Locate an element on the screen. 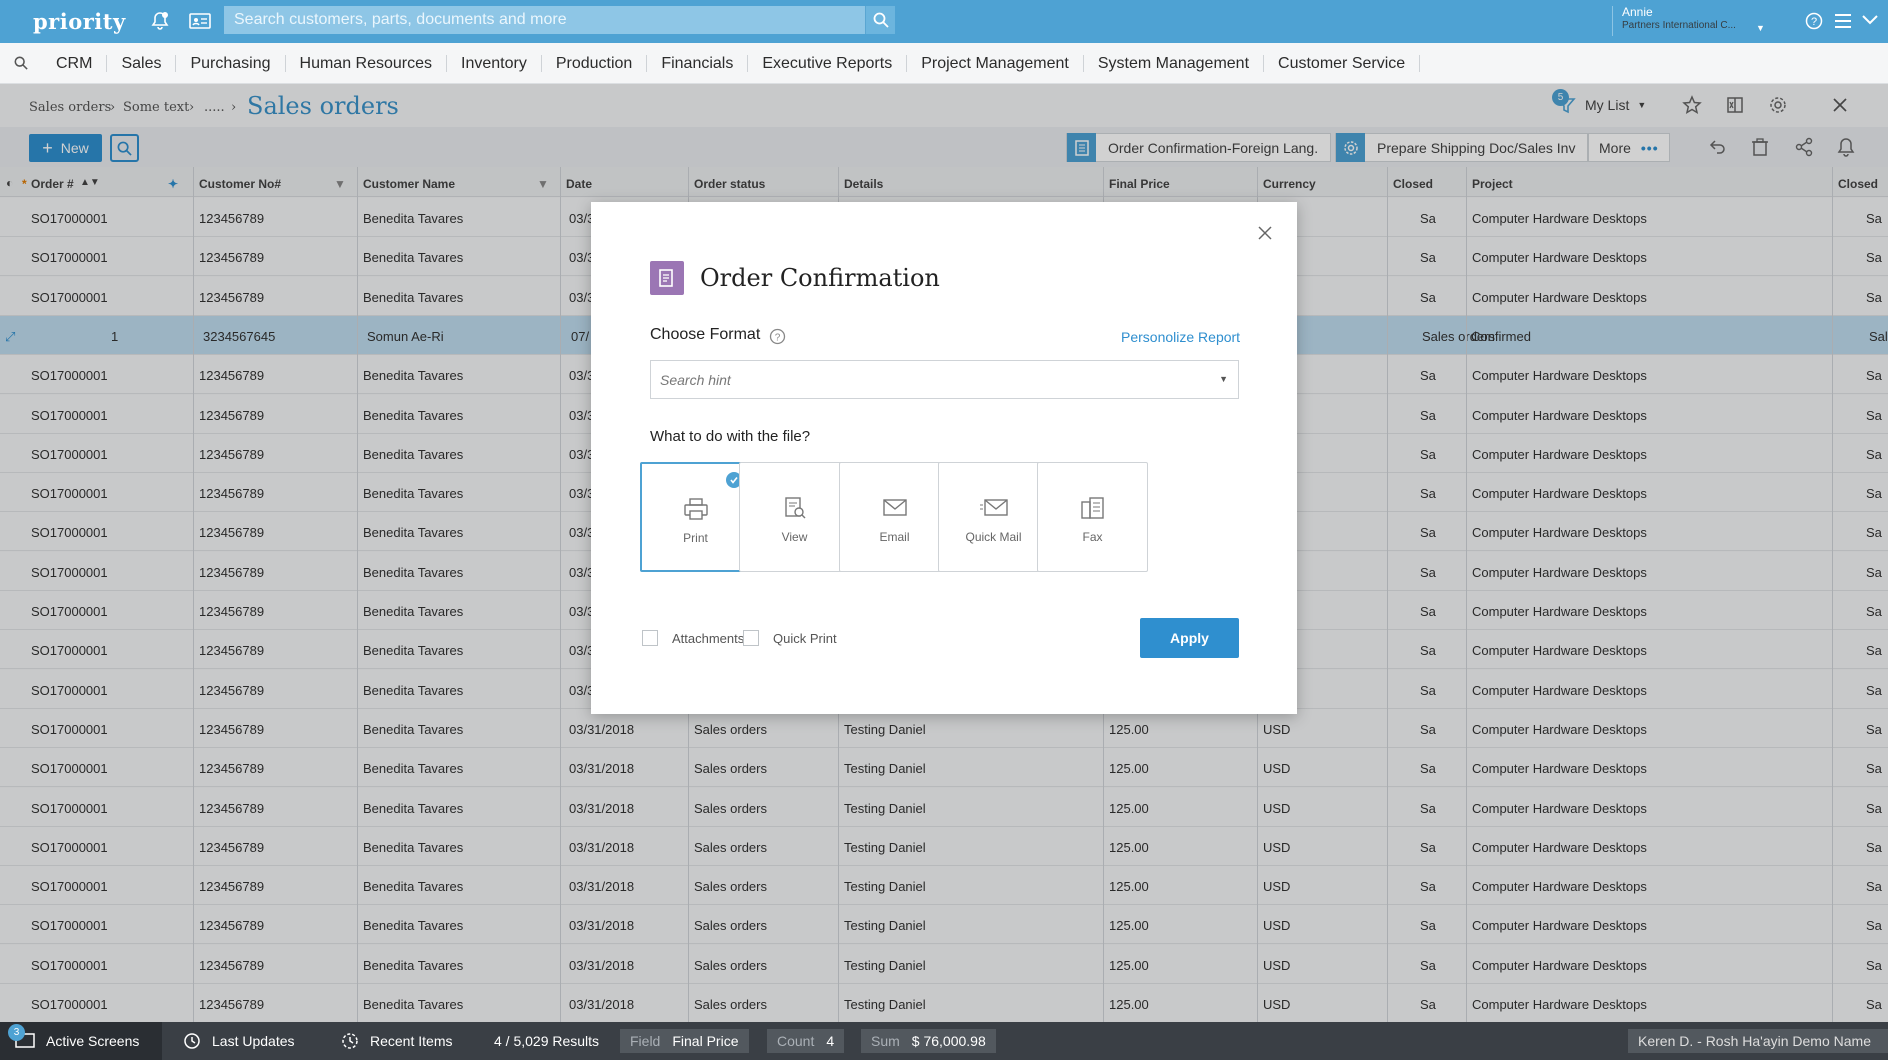 The image size is (1888, 1060). user-menu: Annie Partners International C... ▼ is located at coordinates (1688, 20).